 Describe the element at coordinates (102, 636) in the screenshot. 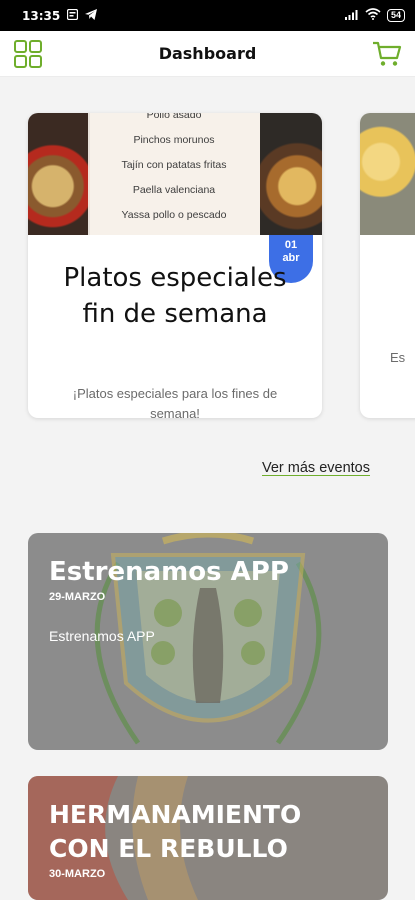

I see `news-body: Estrenamos APP` at that location.